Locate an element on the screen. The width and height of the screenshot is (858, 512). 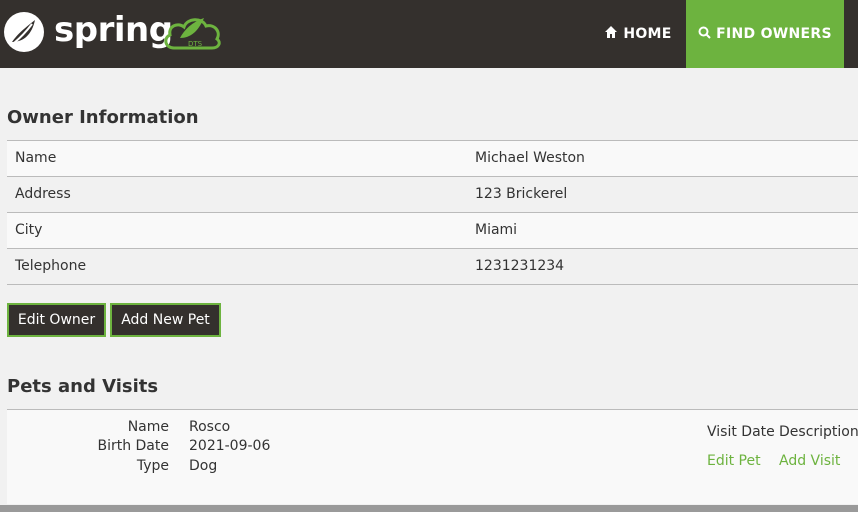
cloud-leaf-icon: DTS is located at coordinates (192, 34).